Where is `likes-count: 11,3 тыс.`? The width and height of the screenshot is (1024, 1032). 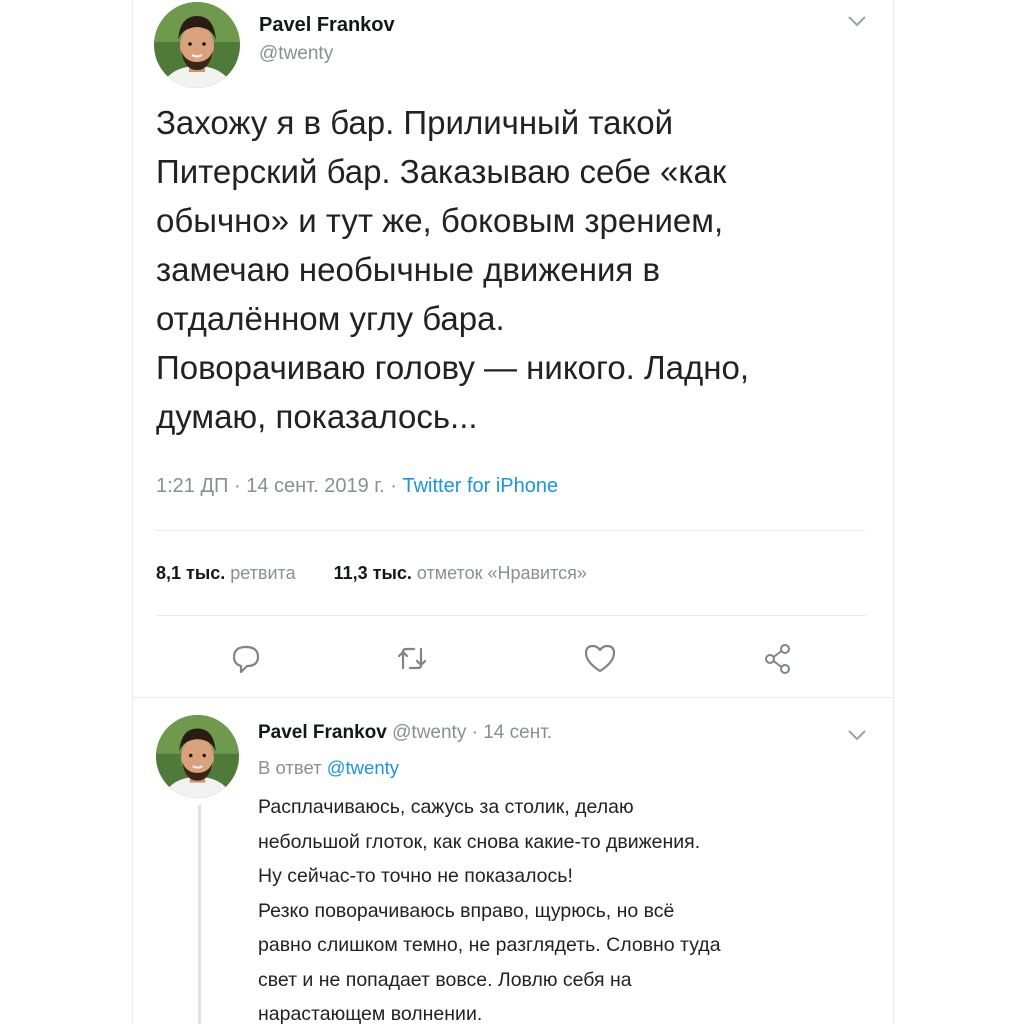
likes-count: 11,3 тыс. is located at coordinates (372, 573).